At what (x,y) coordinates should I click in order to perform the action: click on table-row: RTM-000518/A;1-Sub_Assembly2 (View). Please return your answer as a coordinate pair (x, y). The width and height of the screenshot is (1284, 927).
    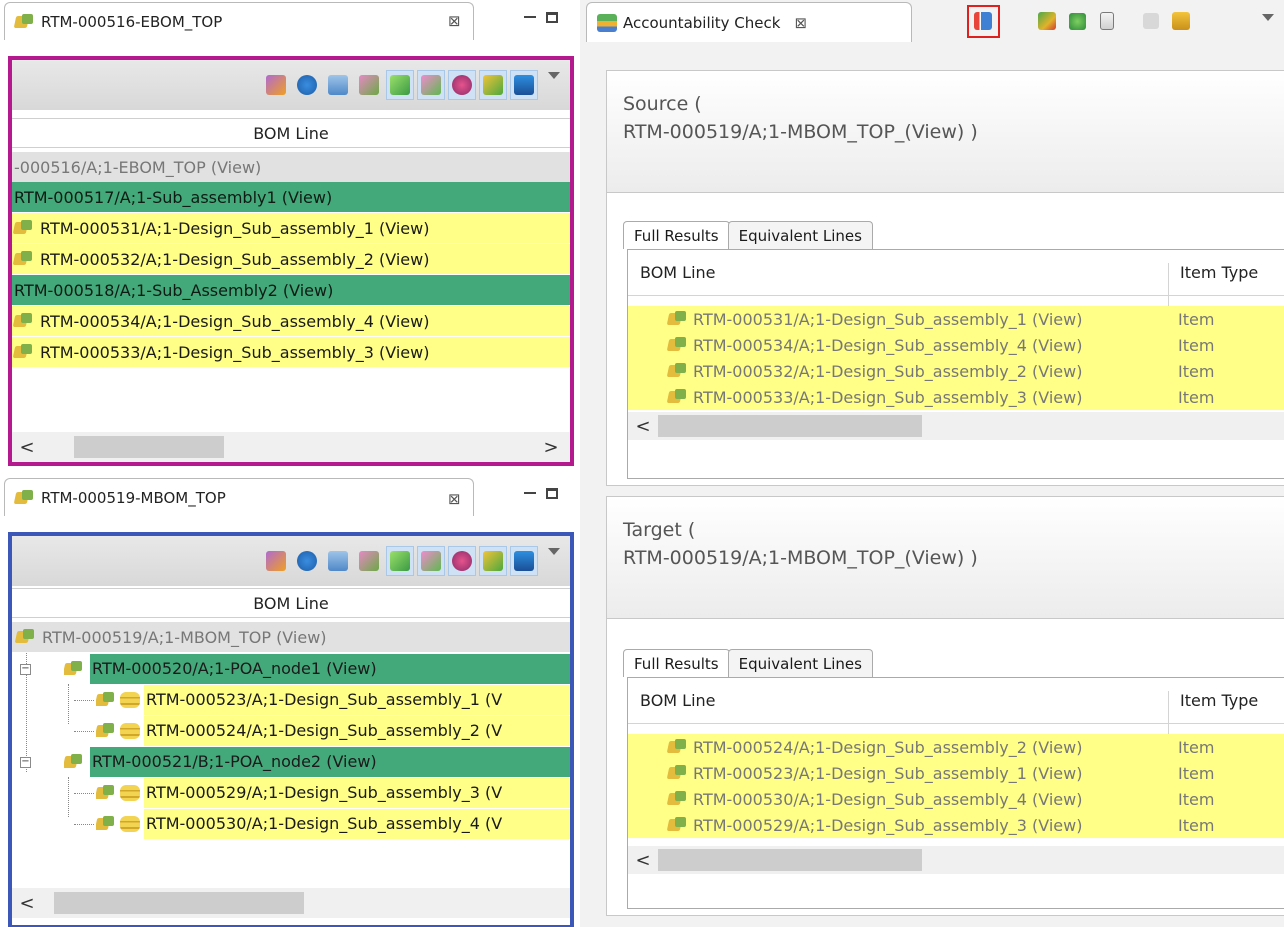
    Looking at the image, I should click on (291, 290).